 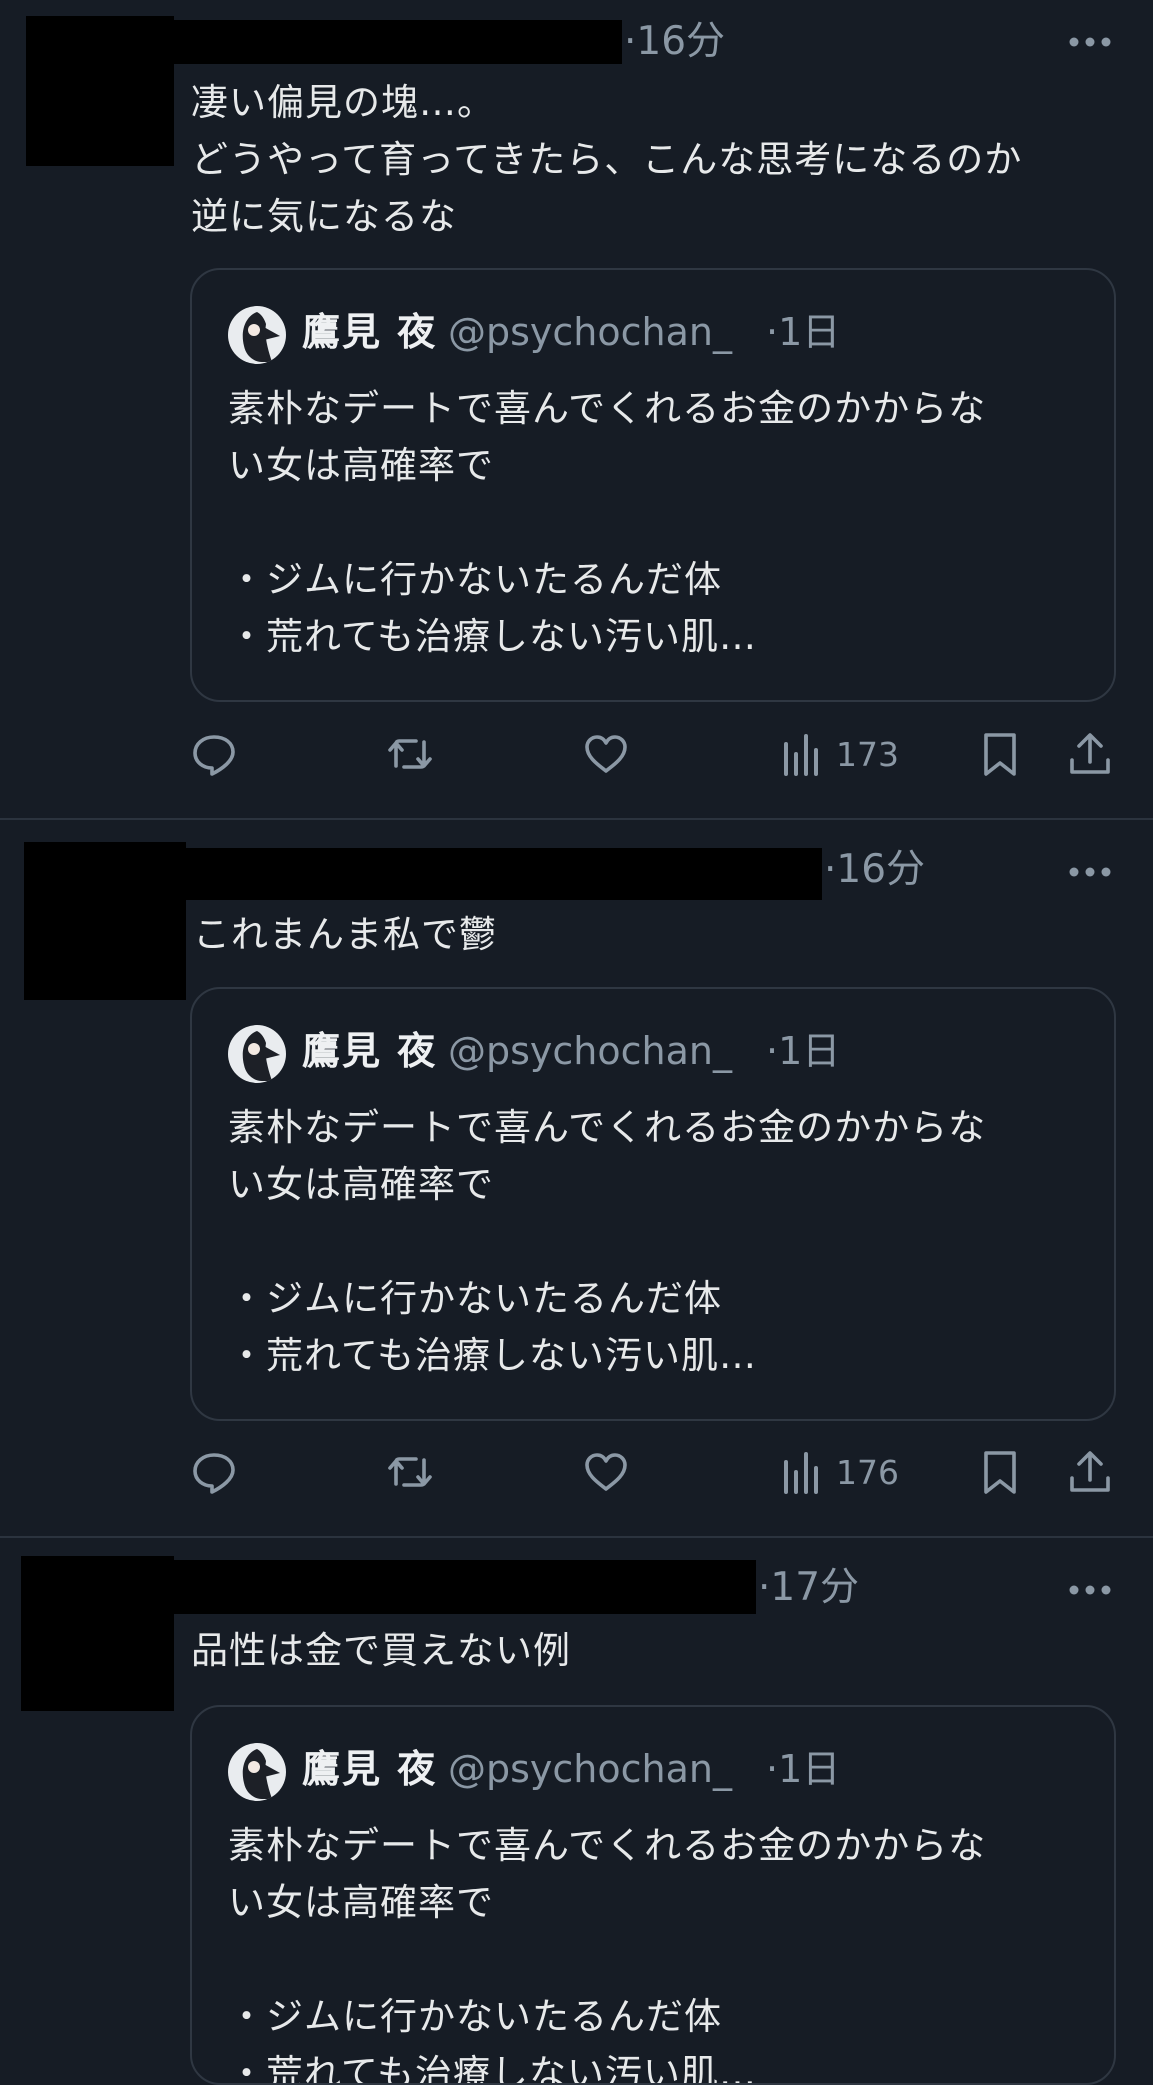 What do you see at coordinates (381, 1650) in the screenshot?
I see `tweet-text: 品性は金で買えない例` at bounding box center [381, 1650].